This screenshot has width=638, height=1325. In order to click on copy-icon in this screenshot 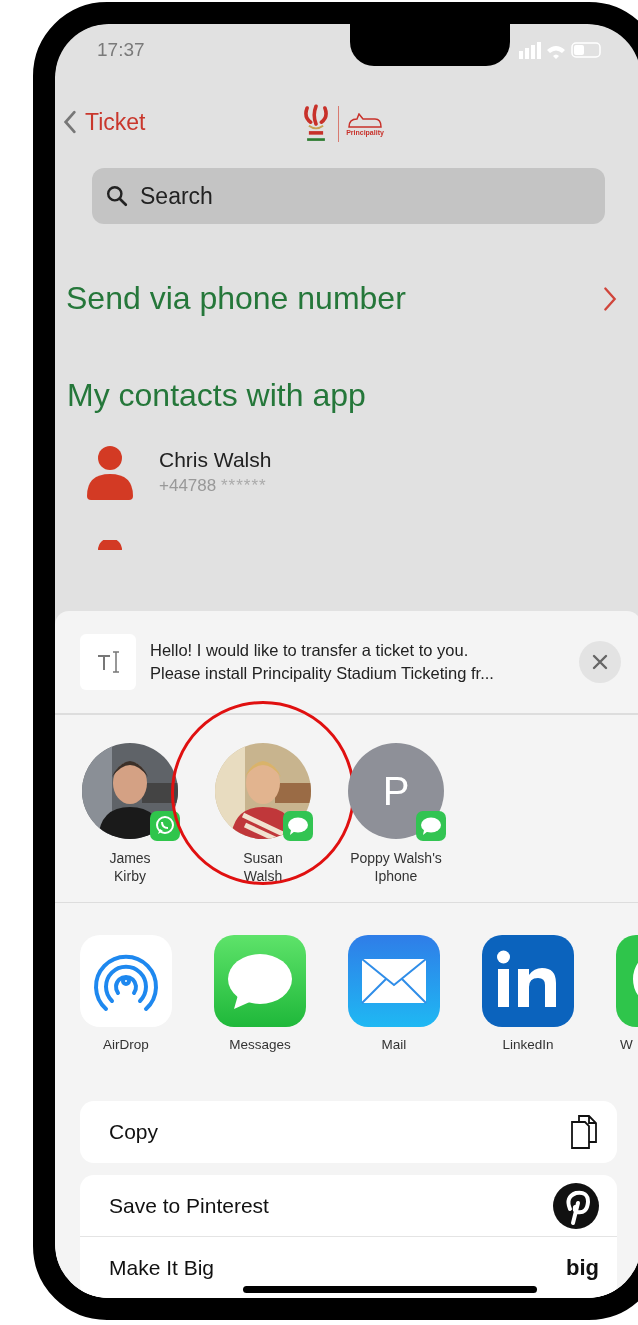, I will do `click(584, 1132)`.